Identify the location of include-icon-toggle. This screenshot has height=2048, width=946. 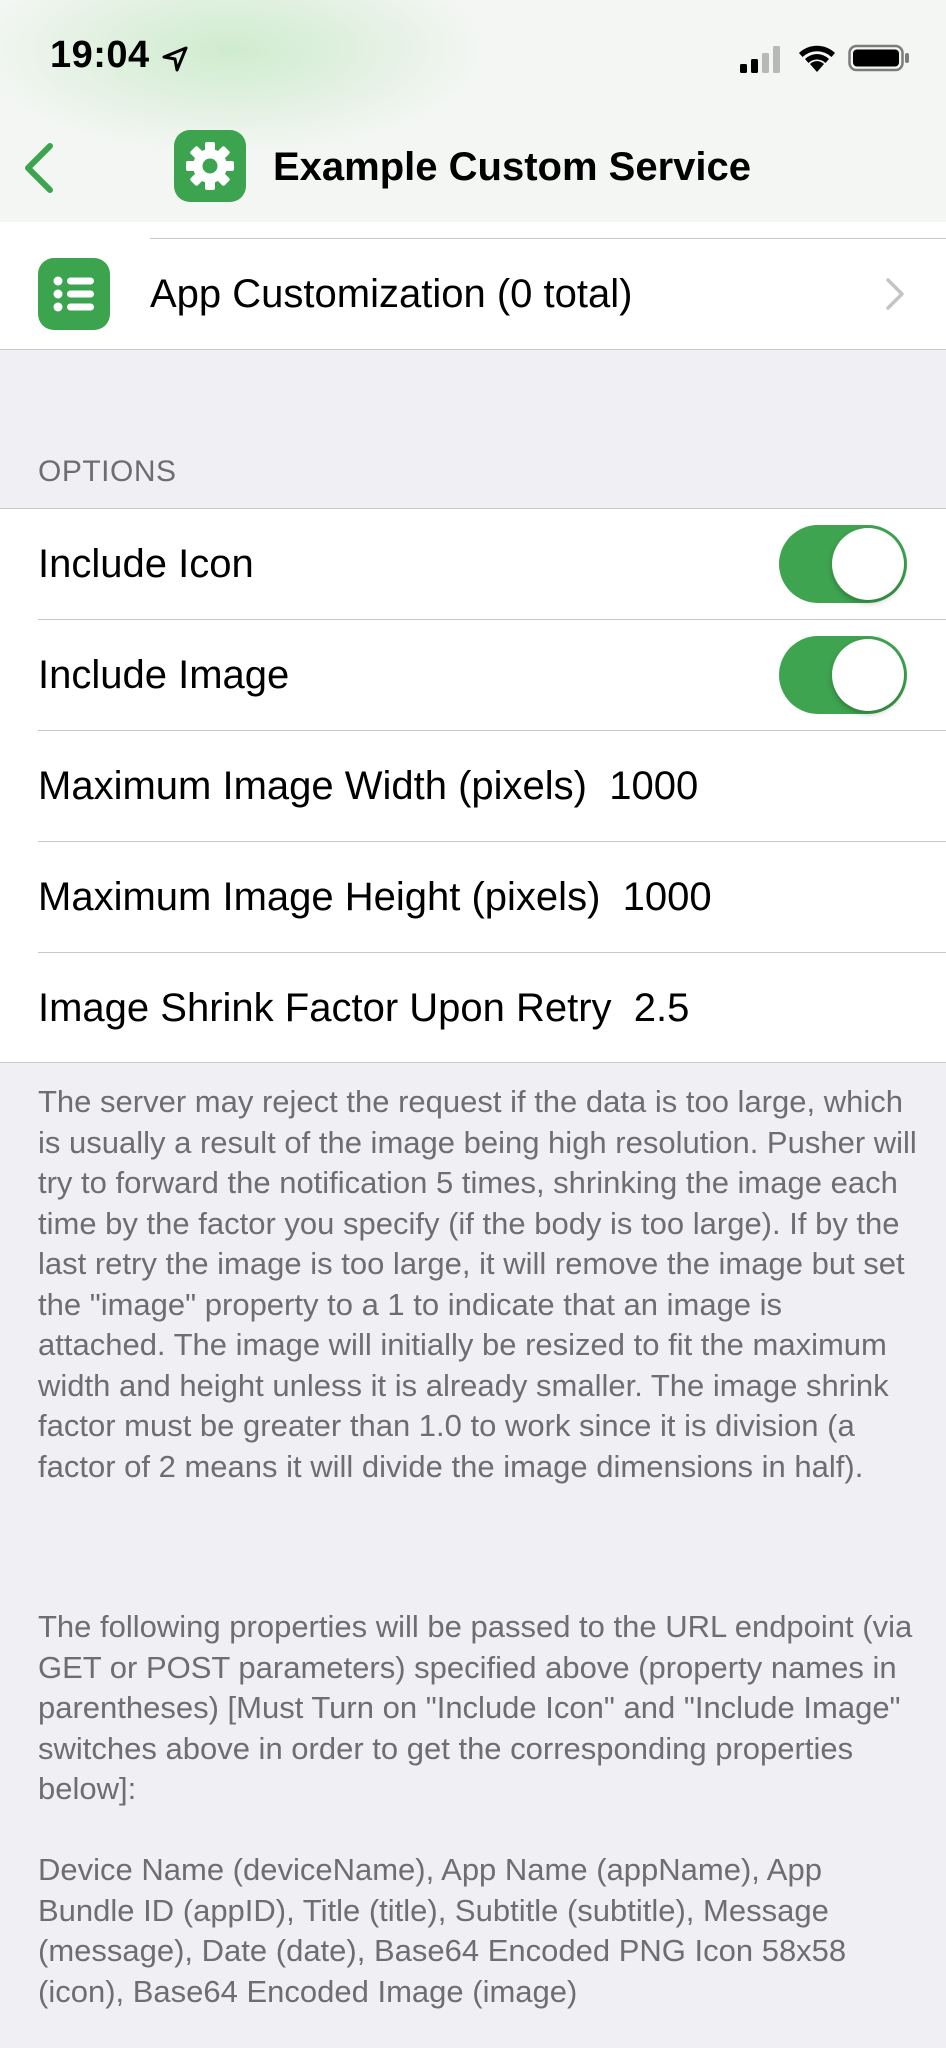
(843, 564).